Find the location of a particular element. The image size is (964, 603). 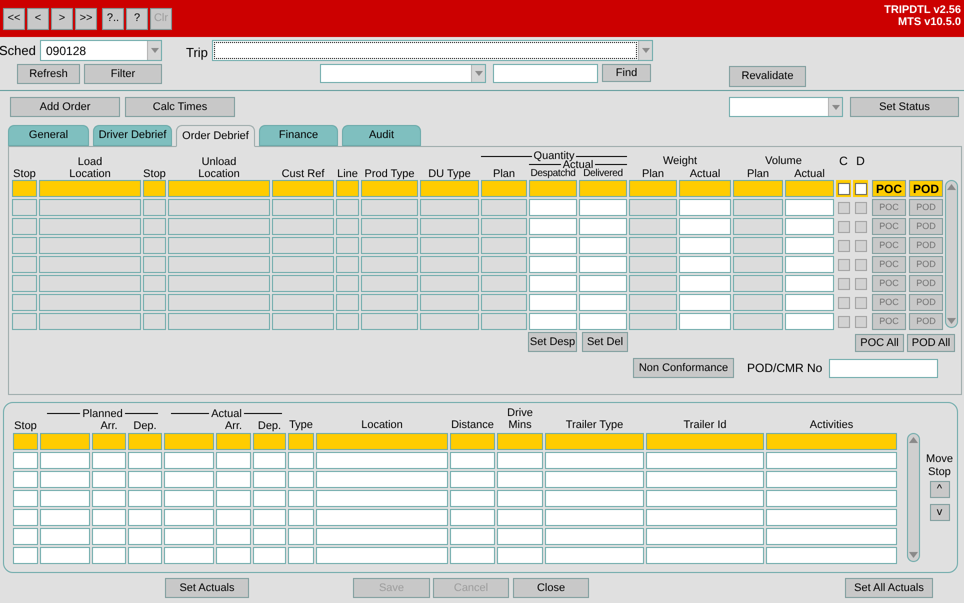

pod-button: POD is located at coordinates (926, 188).